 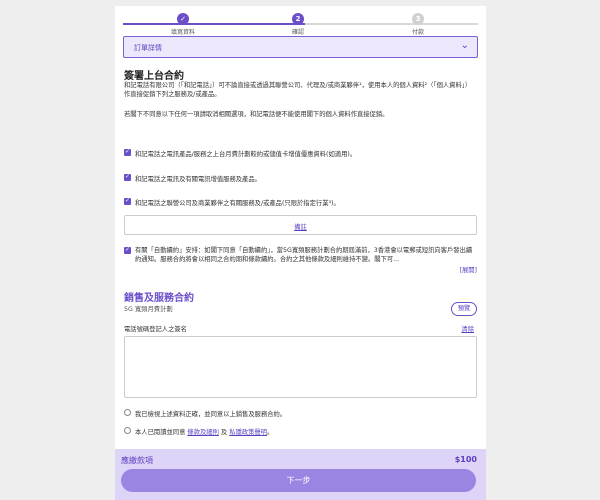 What do you see at coordinates (417, 32) in the screenshot?
I see `step-label: 付款` at bounding box center [417, 32].